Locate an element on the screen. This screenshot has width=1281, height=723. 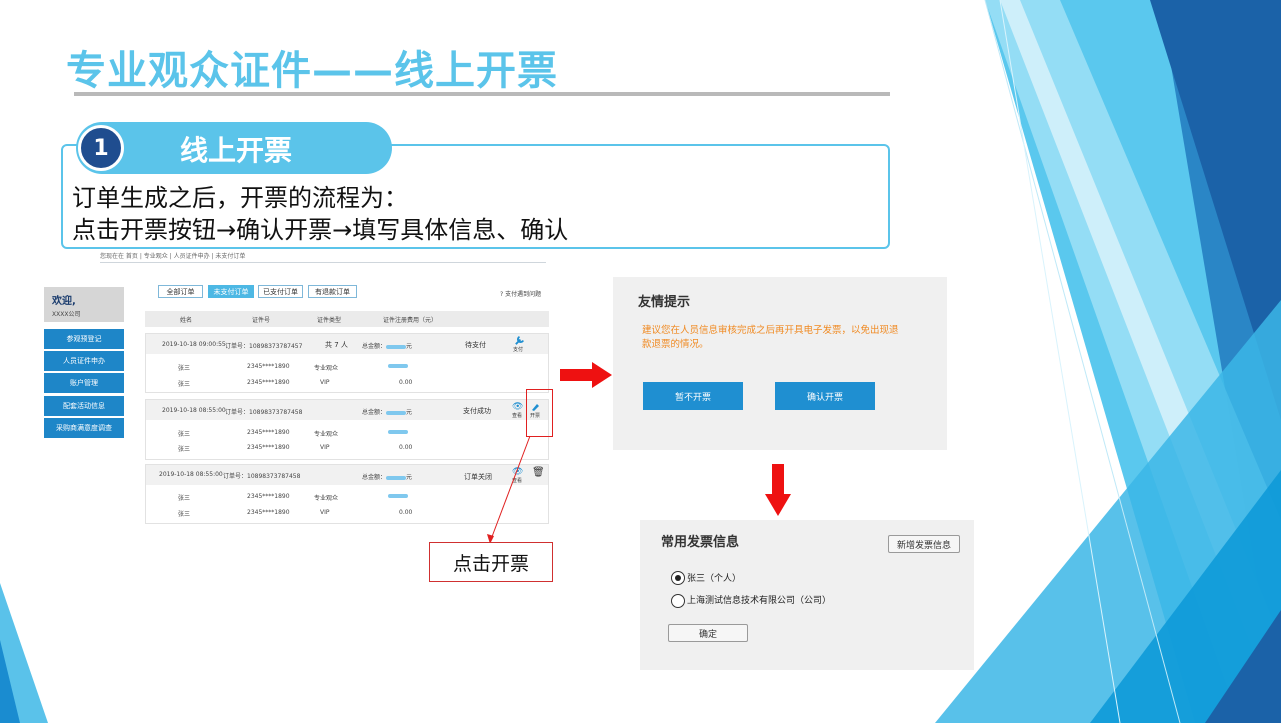
title-underline is located at coordinates (482, 94).